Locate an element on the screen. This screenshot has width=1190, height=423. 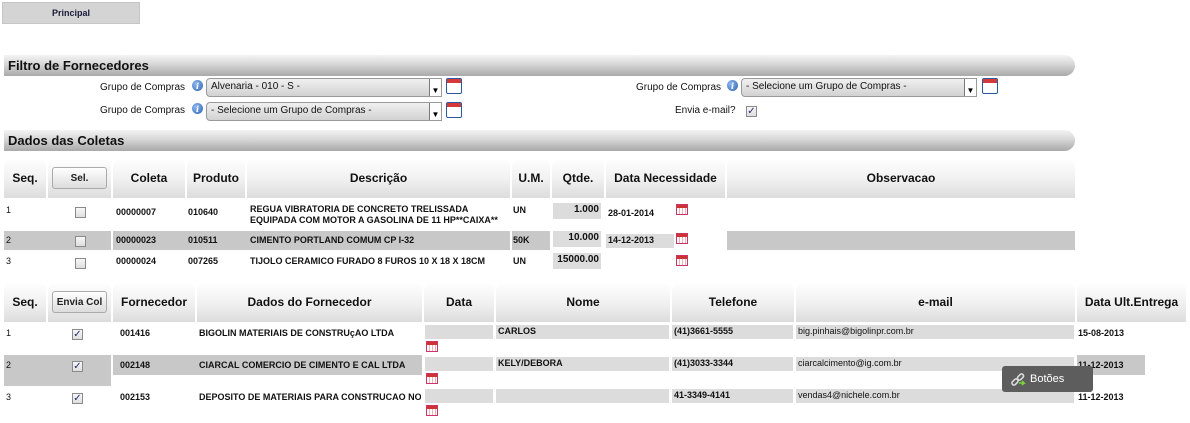
row-qtde-input: 10.000 is located at coordinates (577, 239).